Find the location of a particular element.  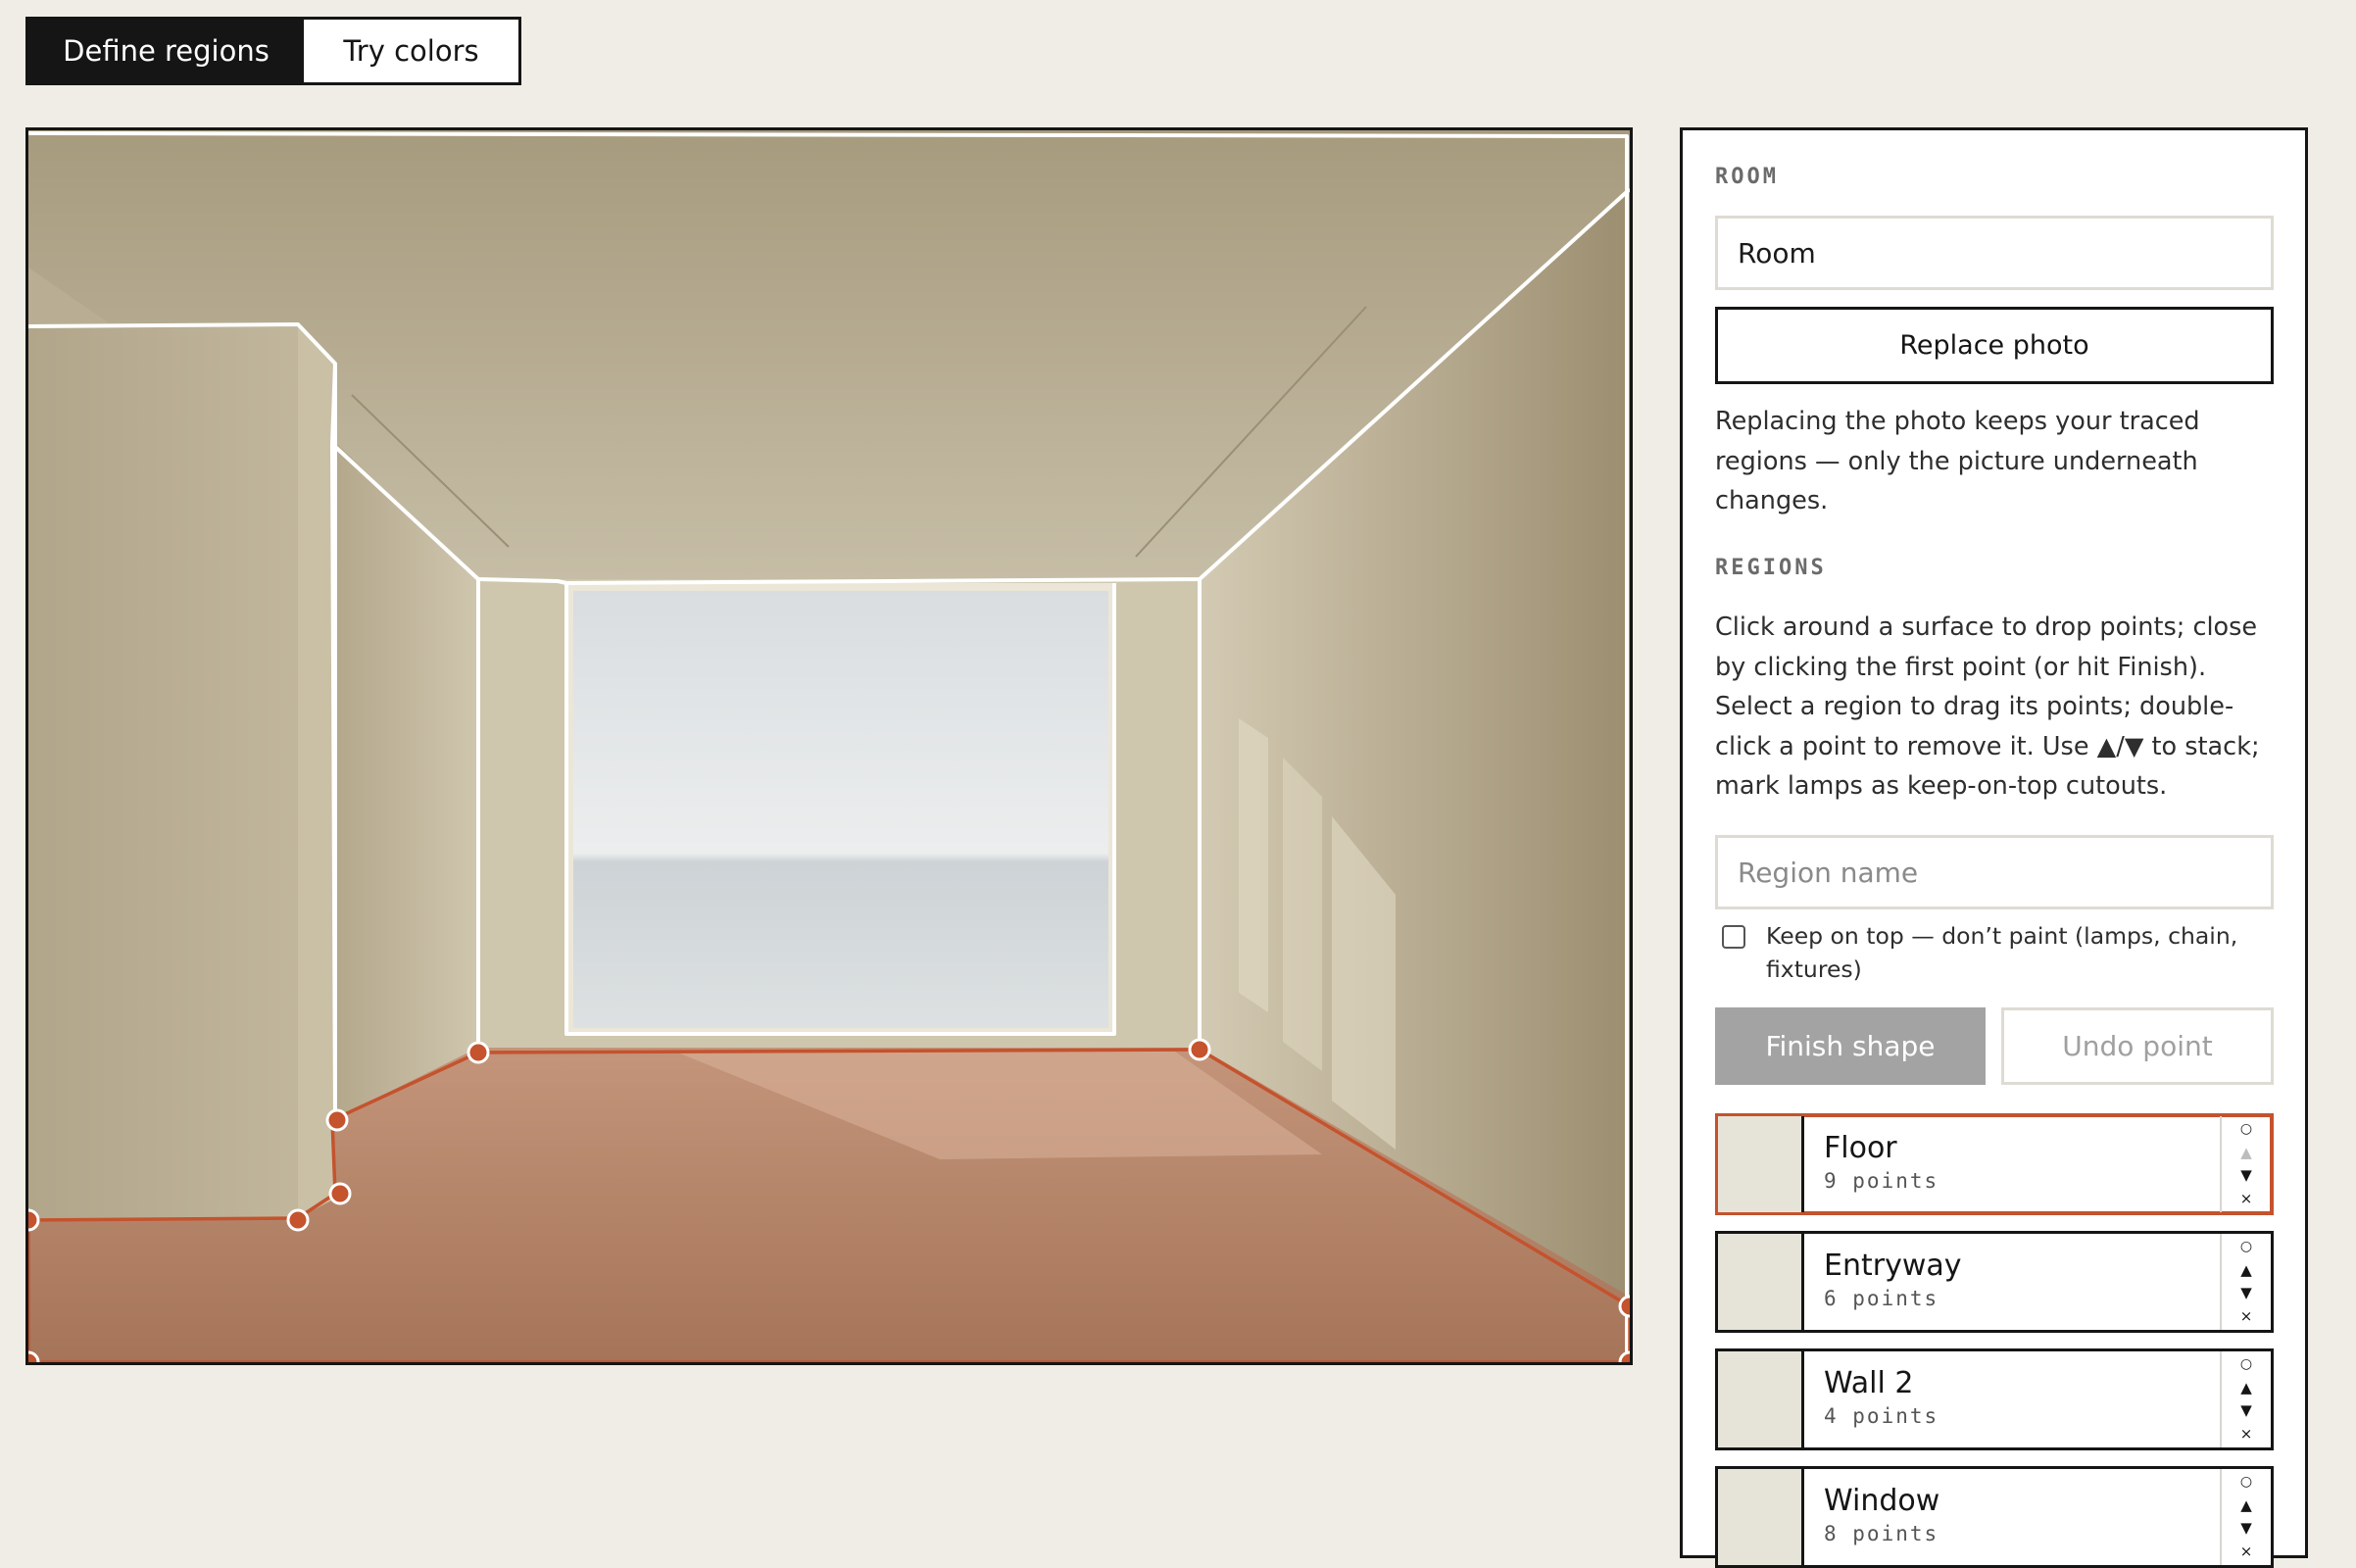

room-name-input is located at coordinates (1994, 253).